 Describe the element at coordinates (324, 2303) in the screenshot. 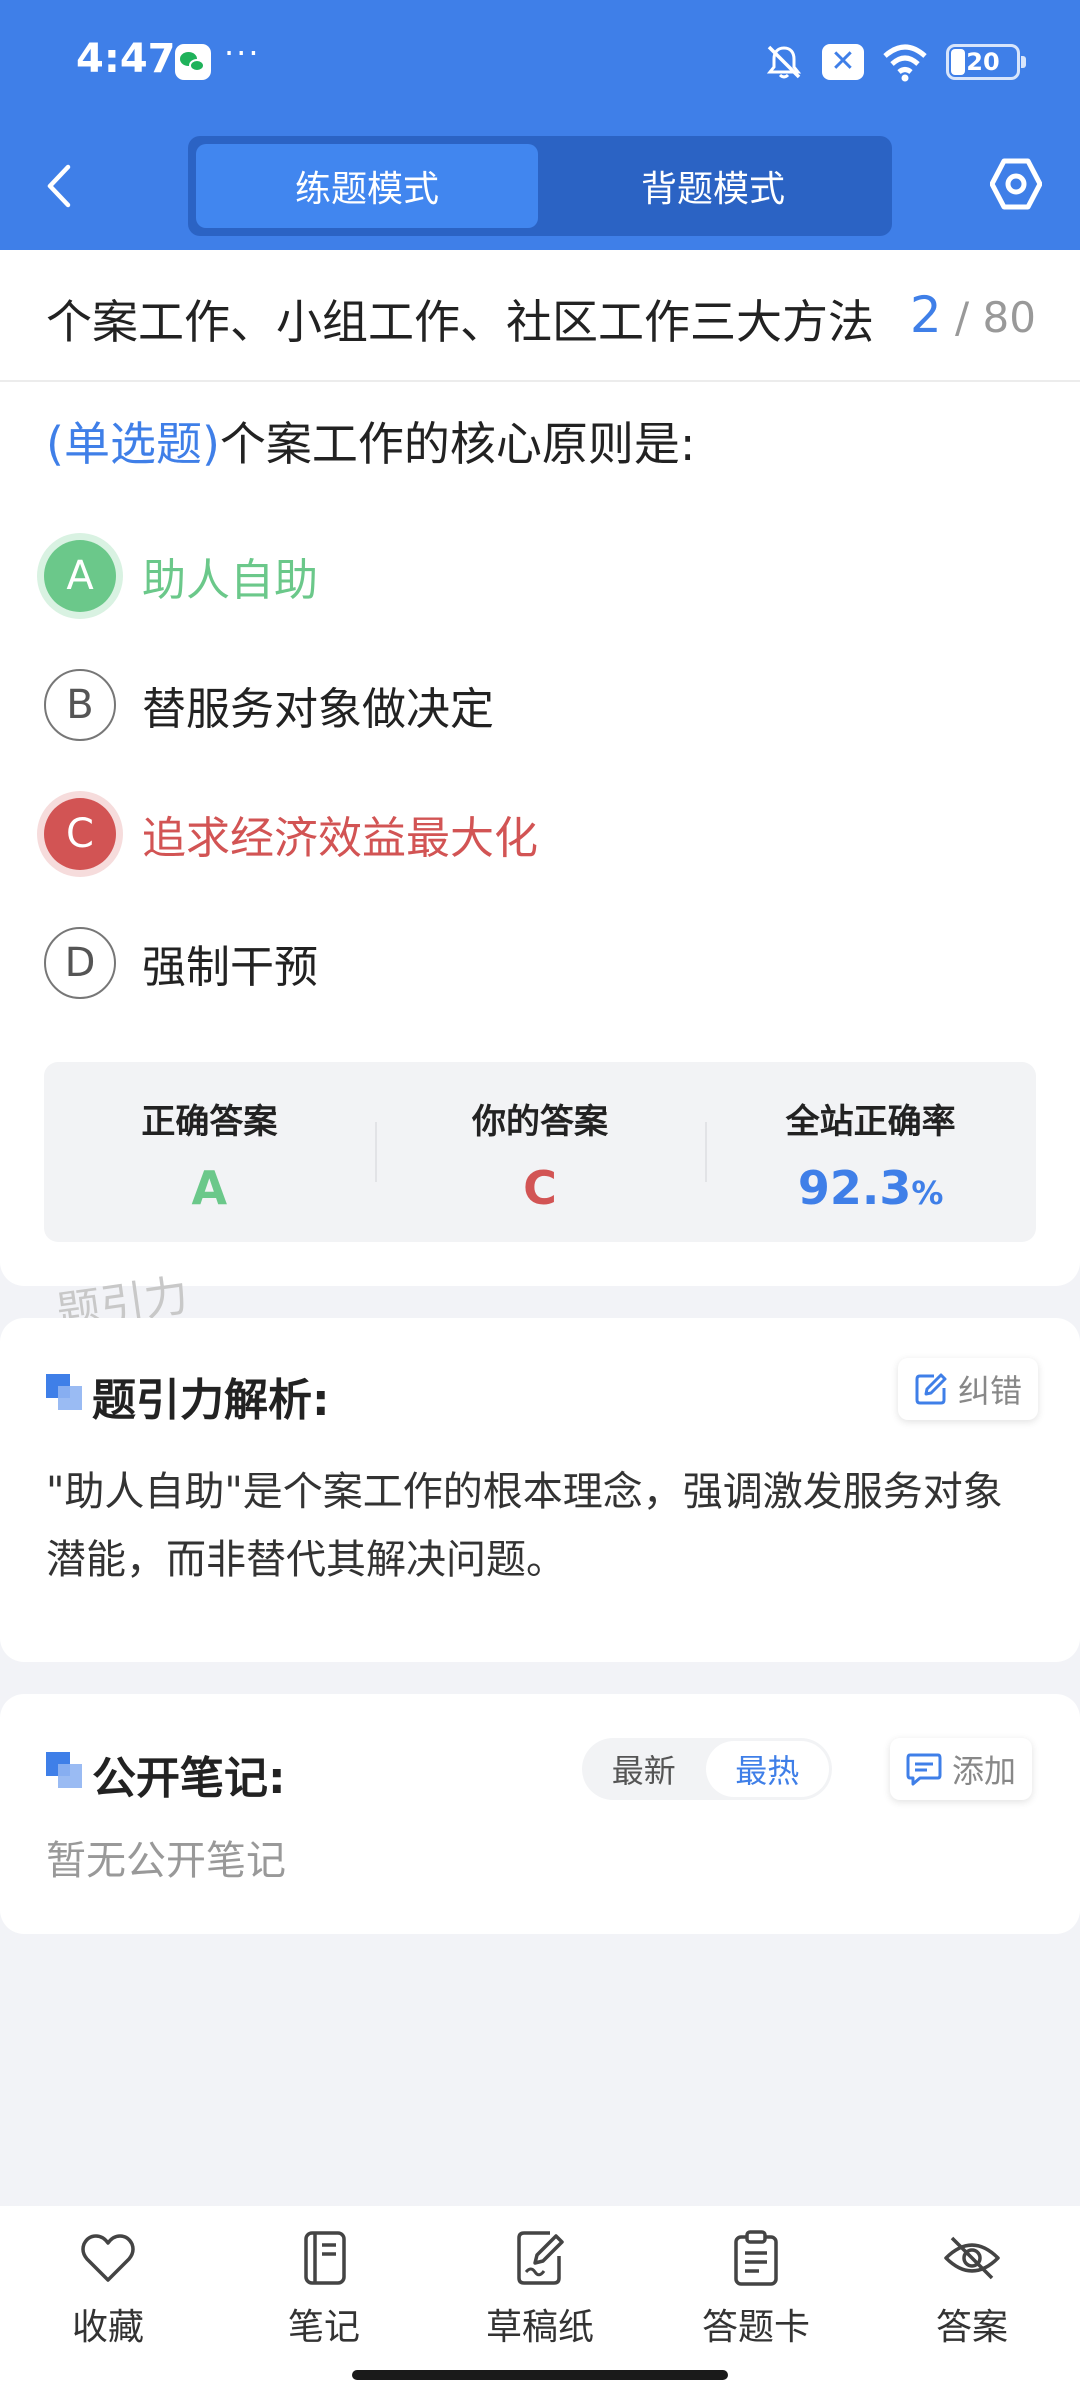

I see `nav-notes: 笔记` at that location.